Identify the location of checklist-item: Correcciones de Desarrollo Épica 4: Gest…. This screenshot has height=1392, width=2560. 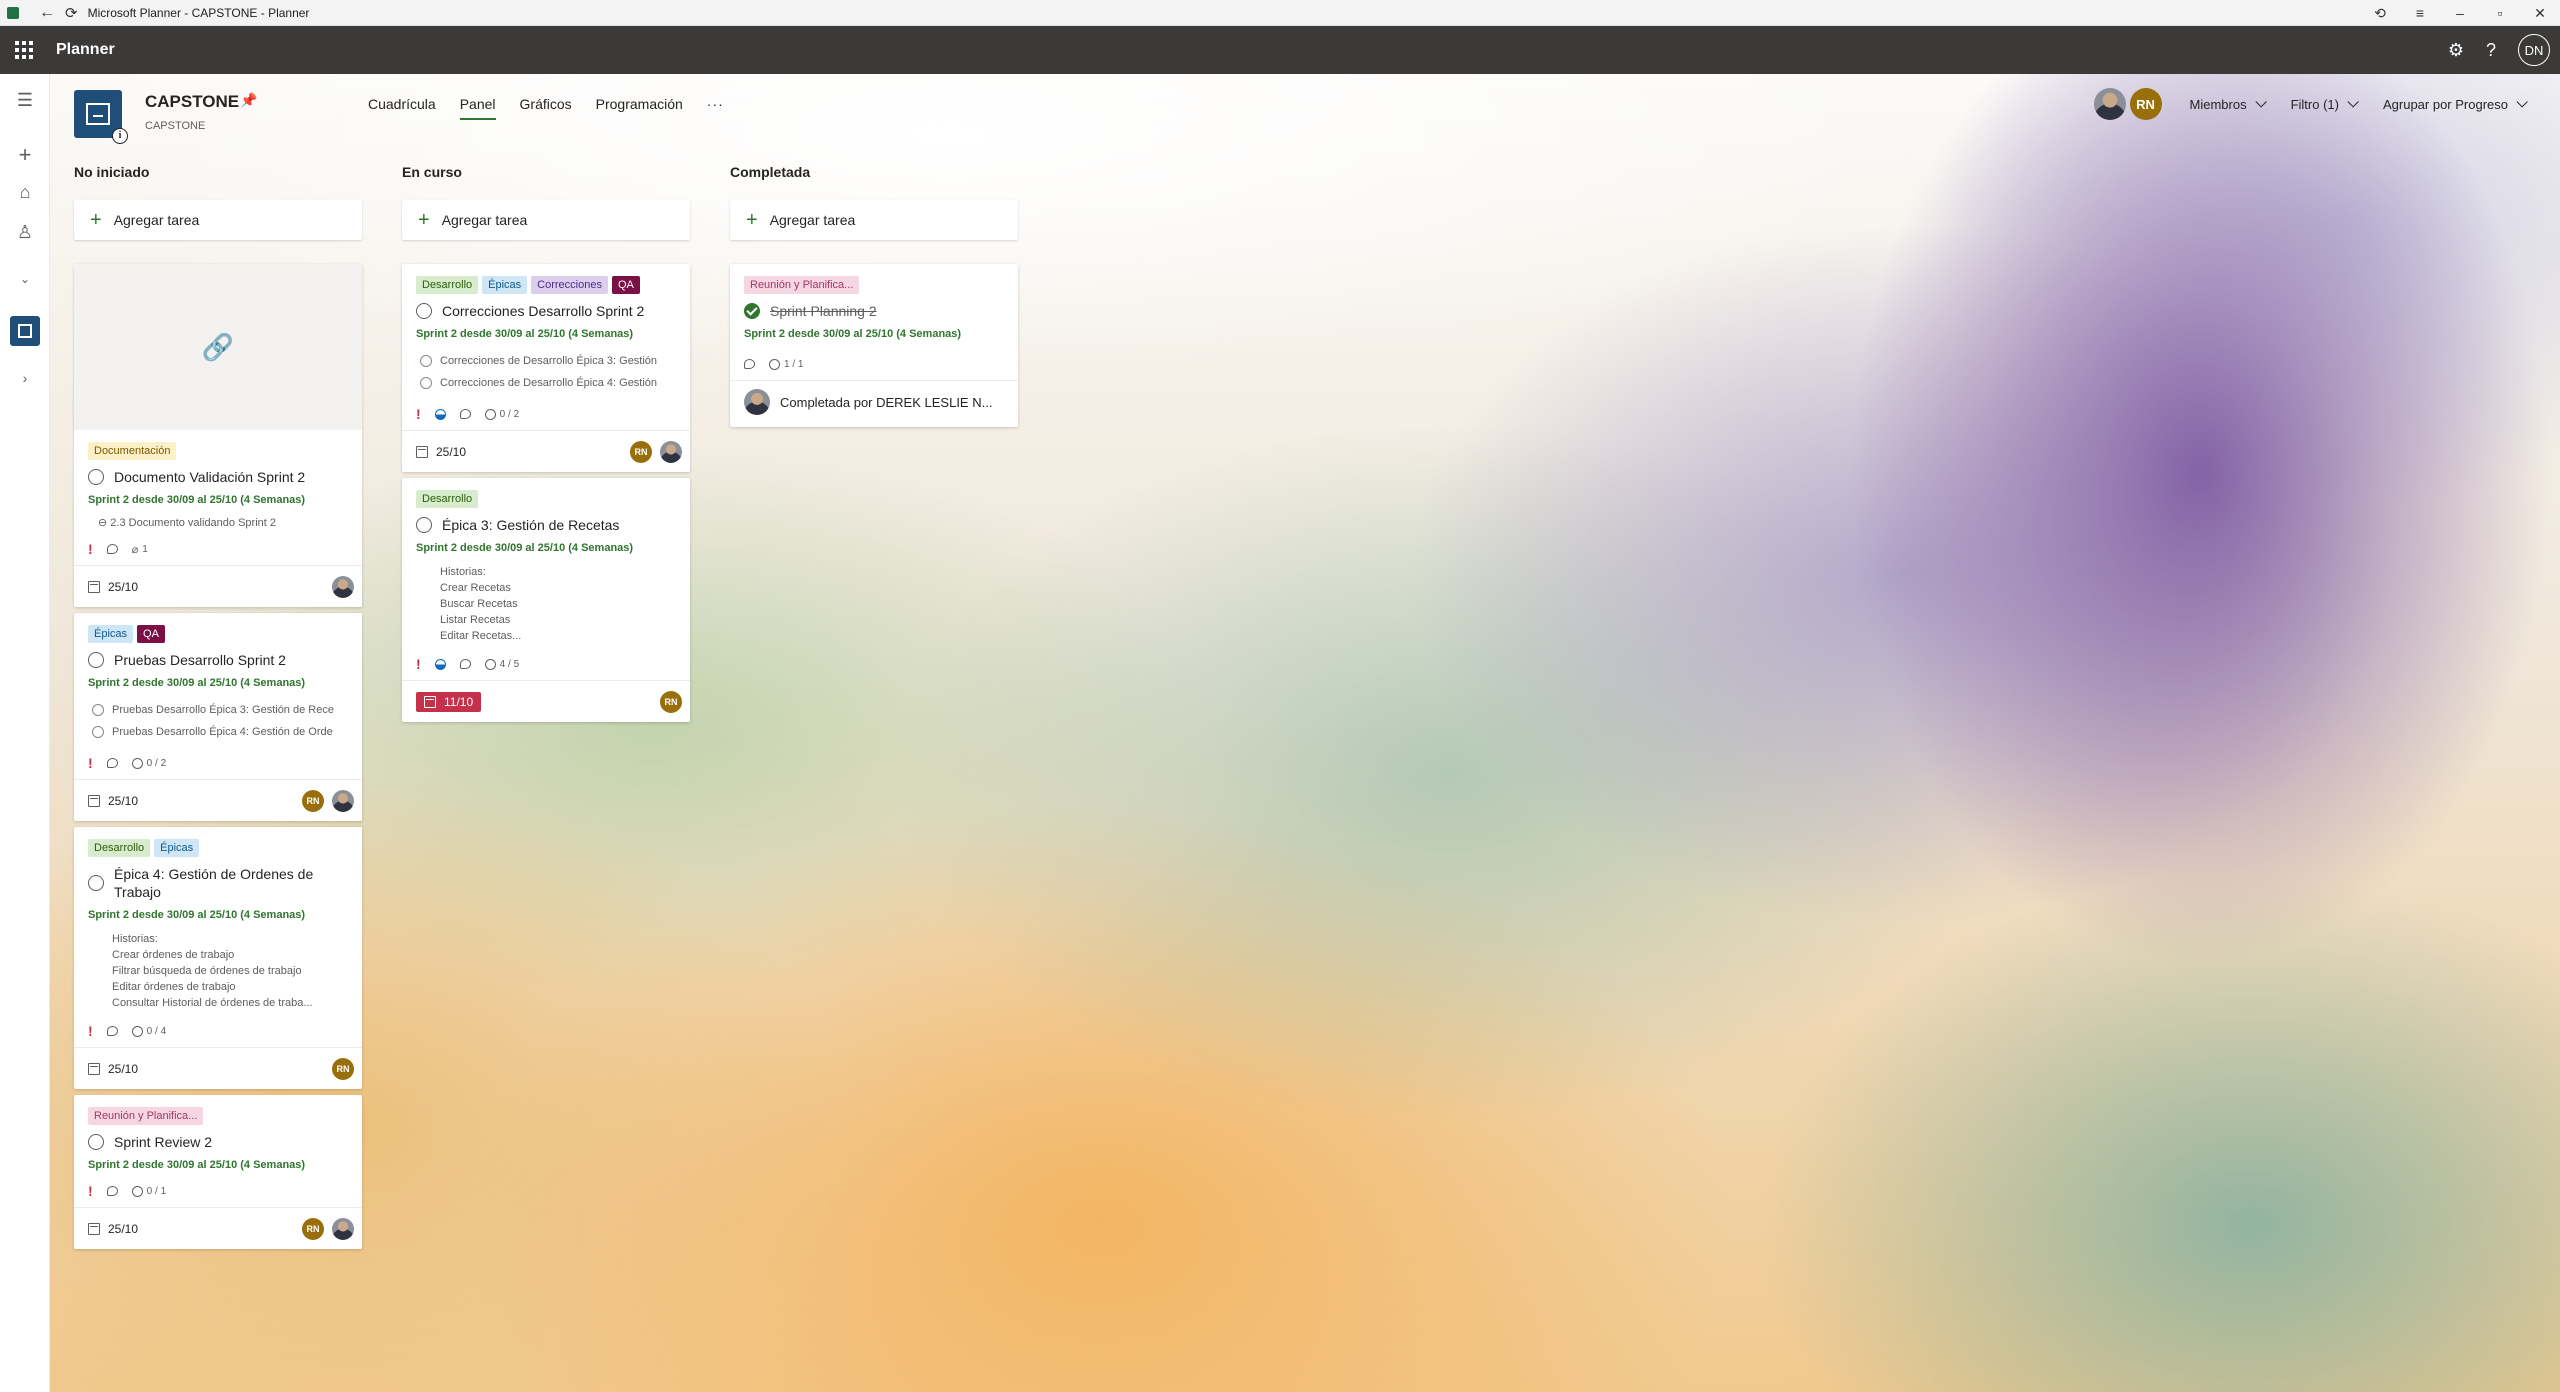
(548, 383).